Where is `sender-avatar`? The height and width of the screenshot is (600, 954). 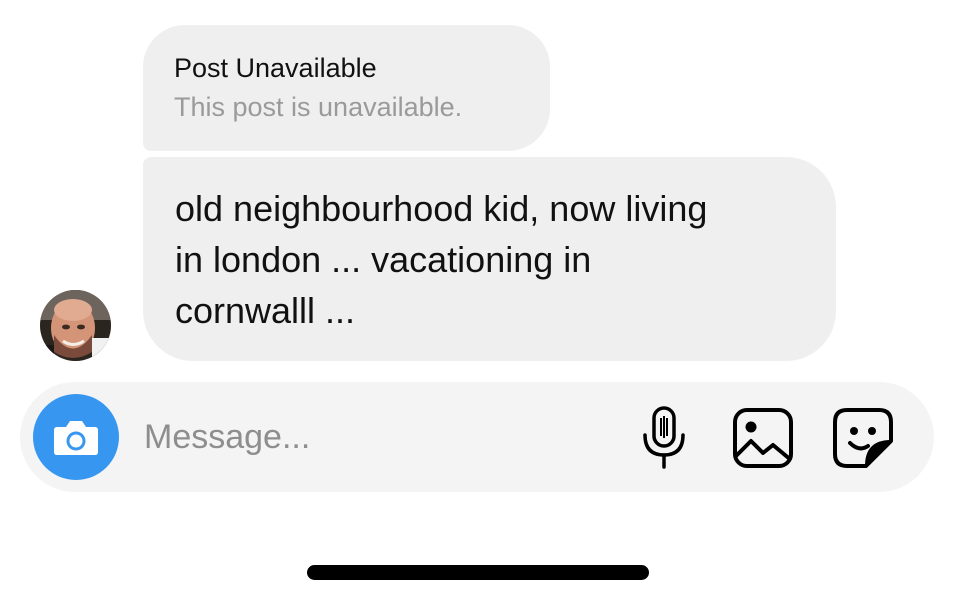
sender-avatar is located at coordinates (75, 325).